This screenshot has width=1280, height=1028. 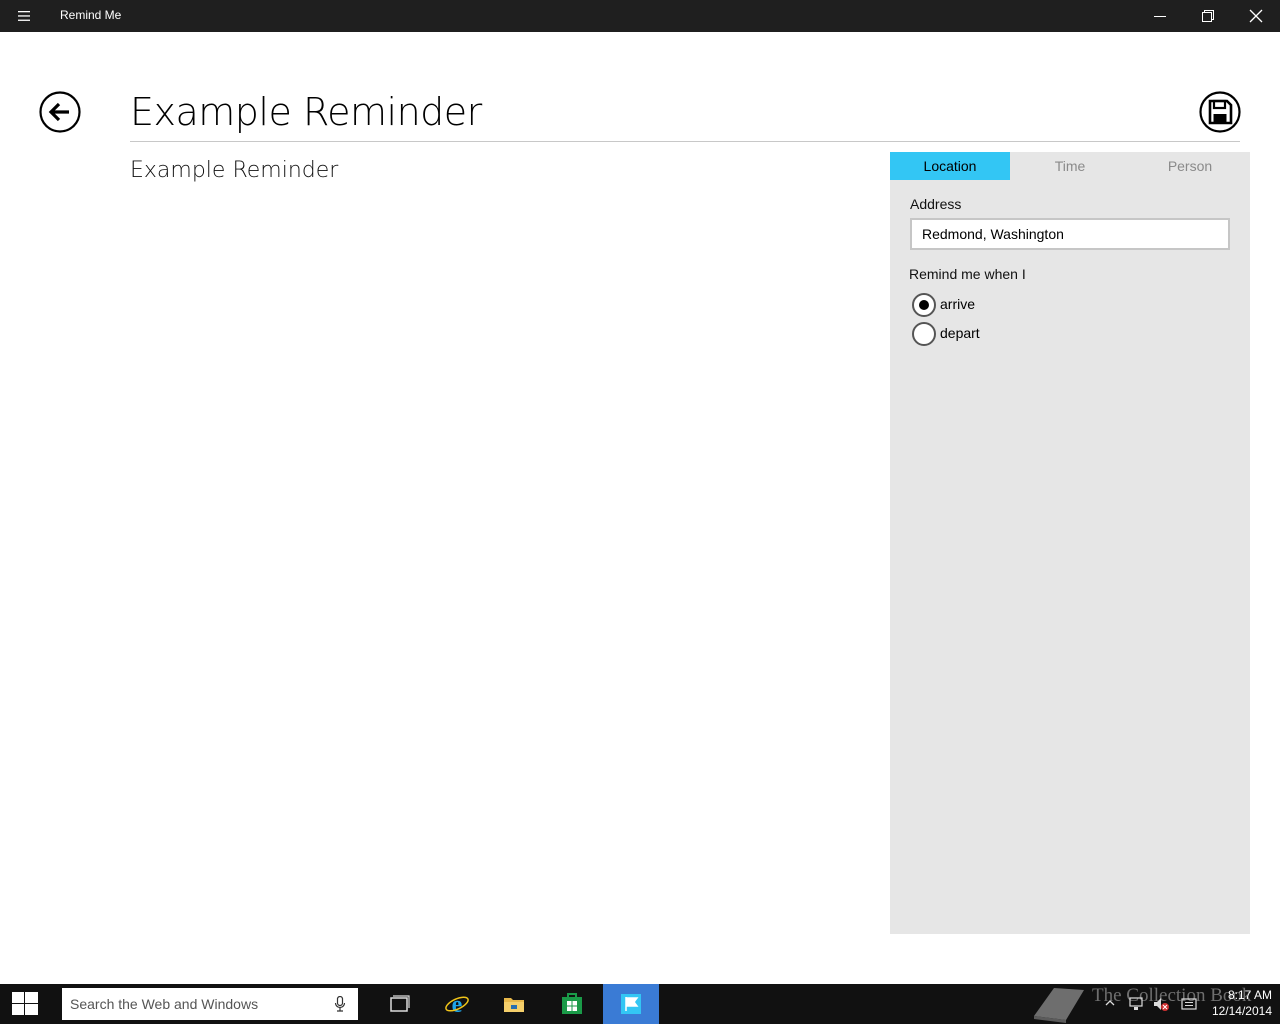 I want to click on title-bar: Remind Me, so click(x=640, y=16).